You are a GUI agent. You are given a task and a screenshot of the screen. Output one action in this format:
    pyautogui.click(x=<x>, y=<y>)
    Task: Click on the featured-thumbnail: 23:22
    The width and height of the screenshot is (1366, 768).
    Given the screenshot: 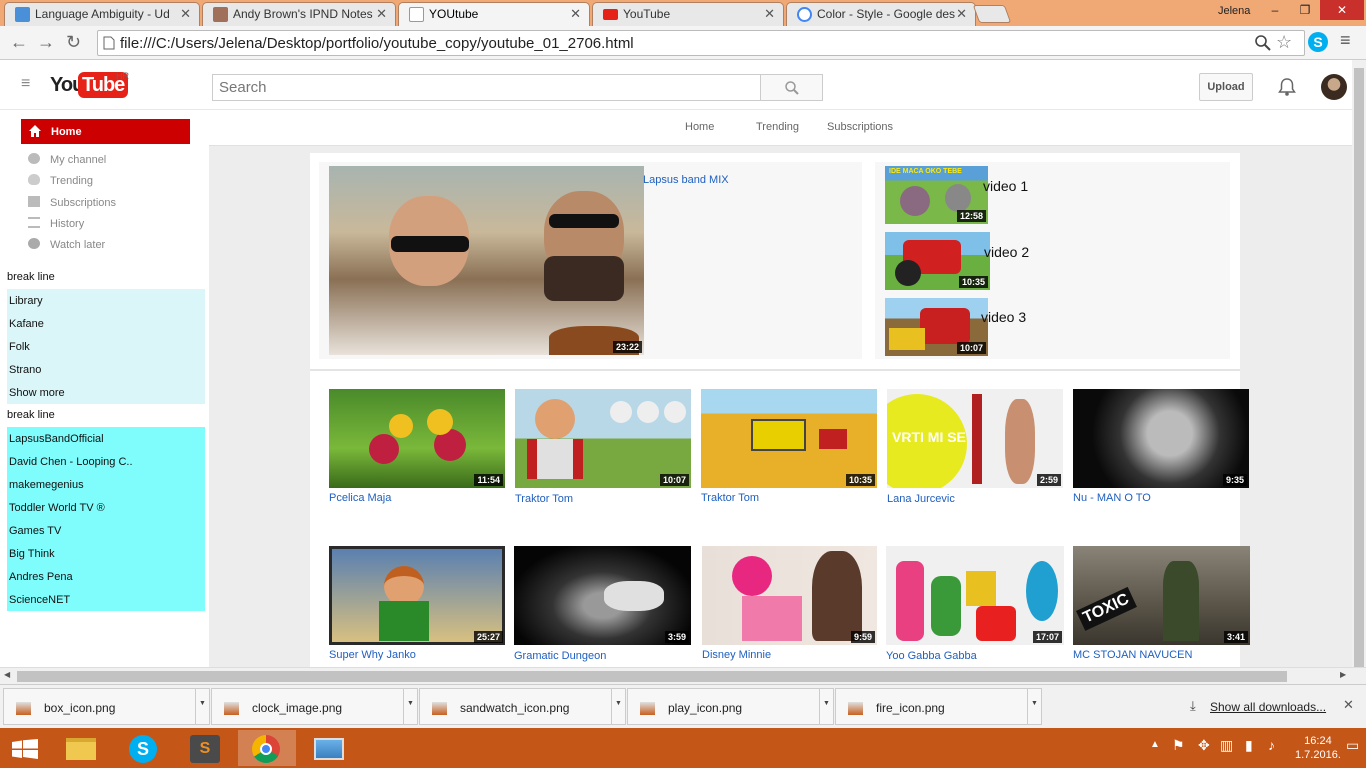 What is the action you would take?
    pyautogui.click(x=486, y=260)
    